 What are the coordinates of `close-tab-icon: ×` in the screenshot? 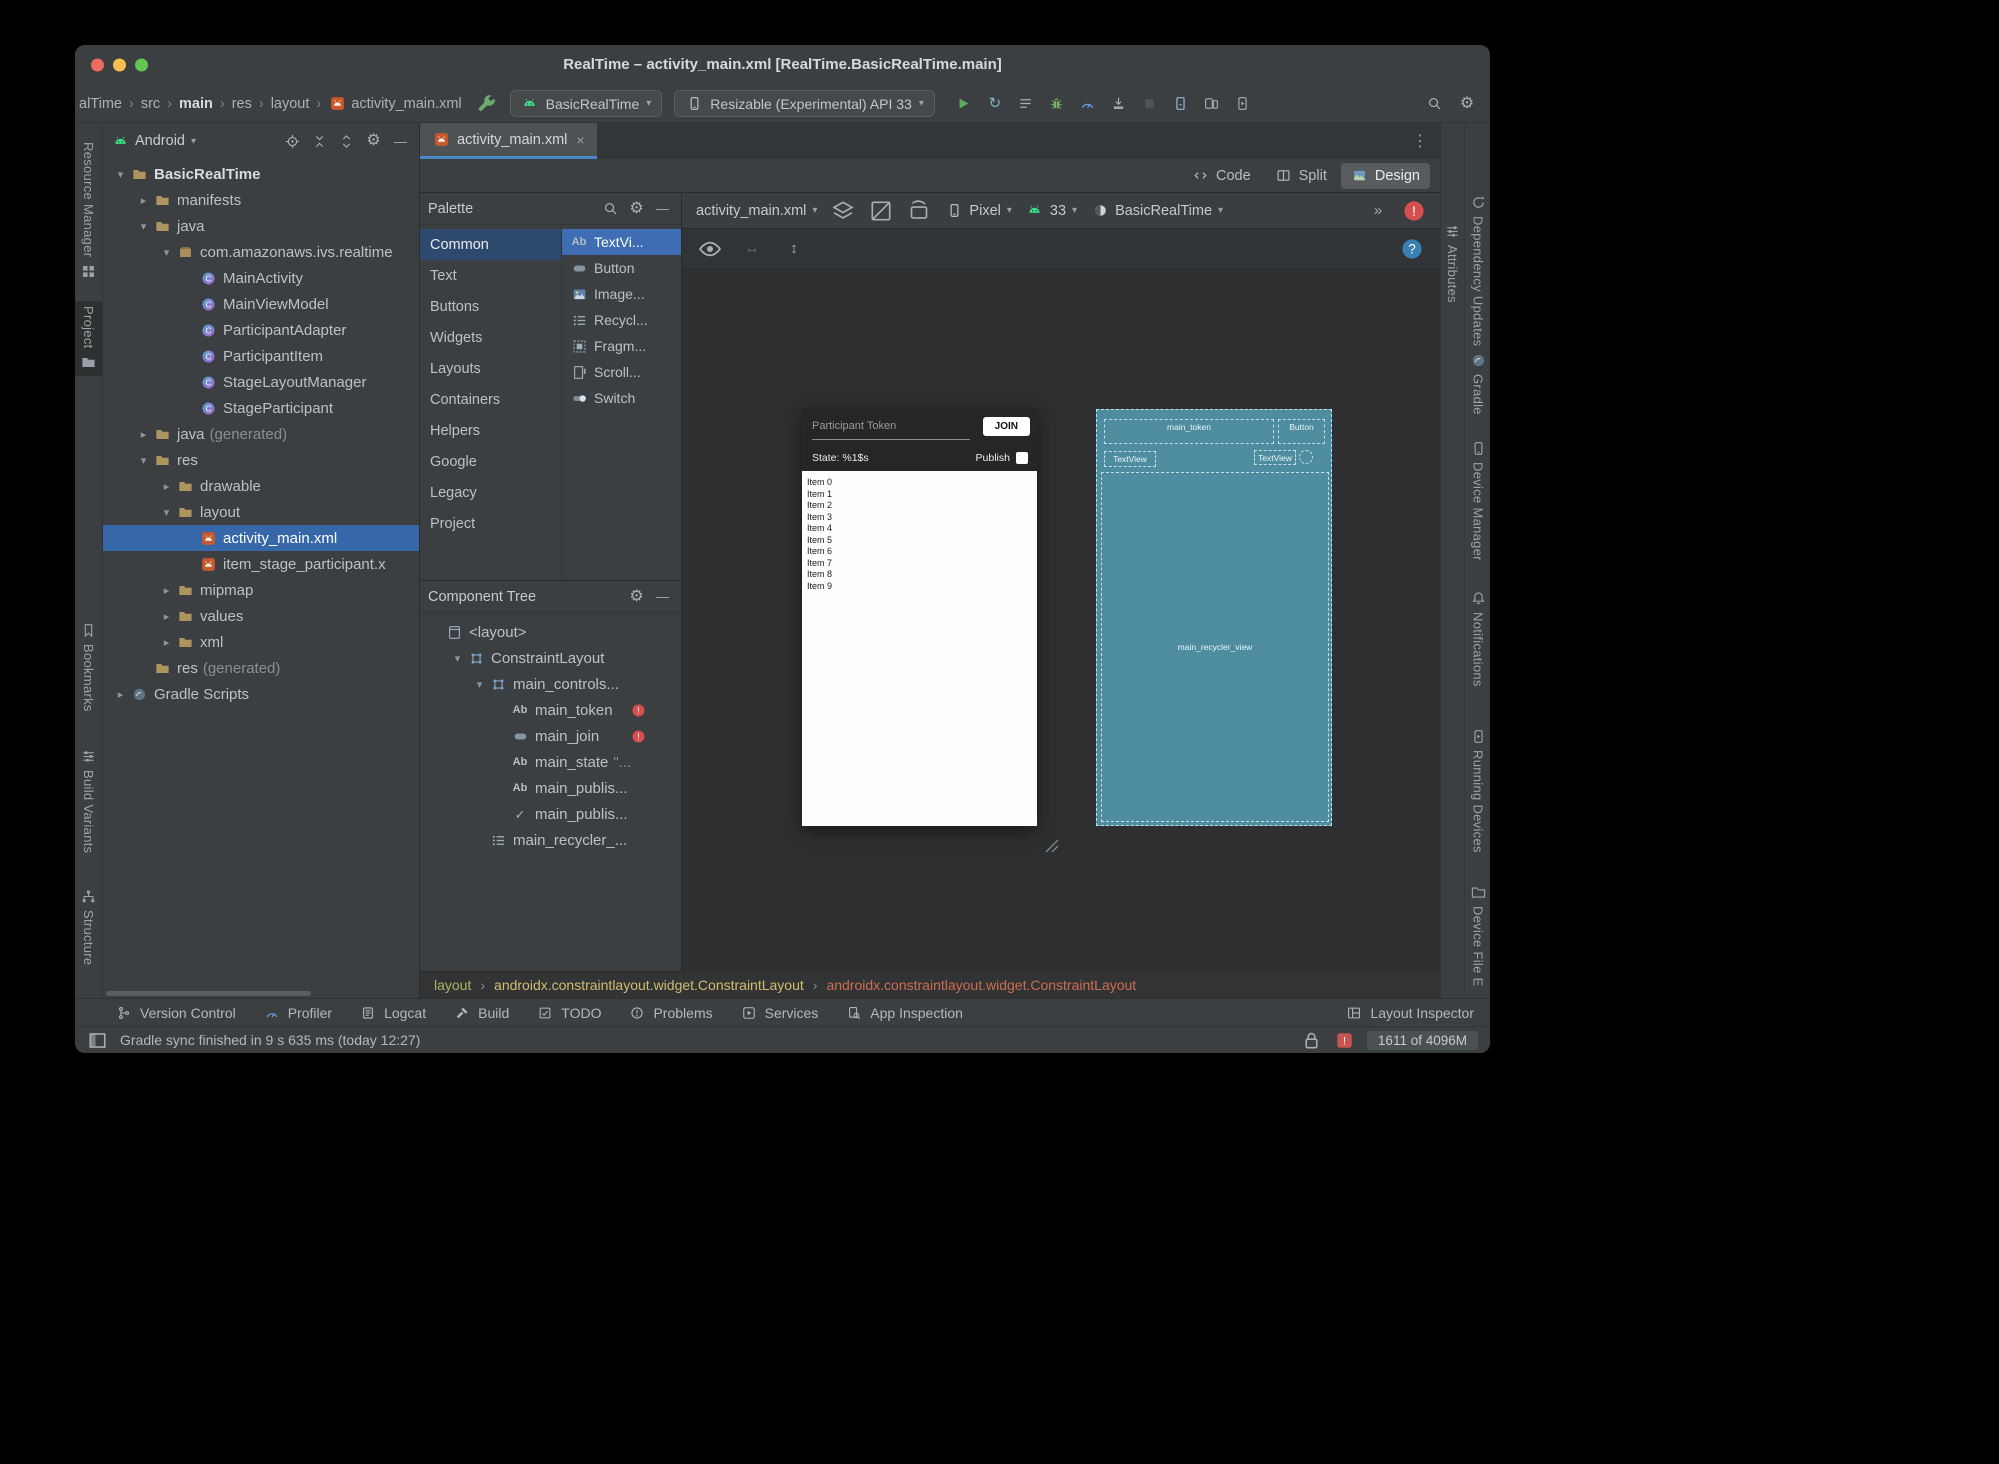 It's located at (580, 140).